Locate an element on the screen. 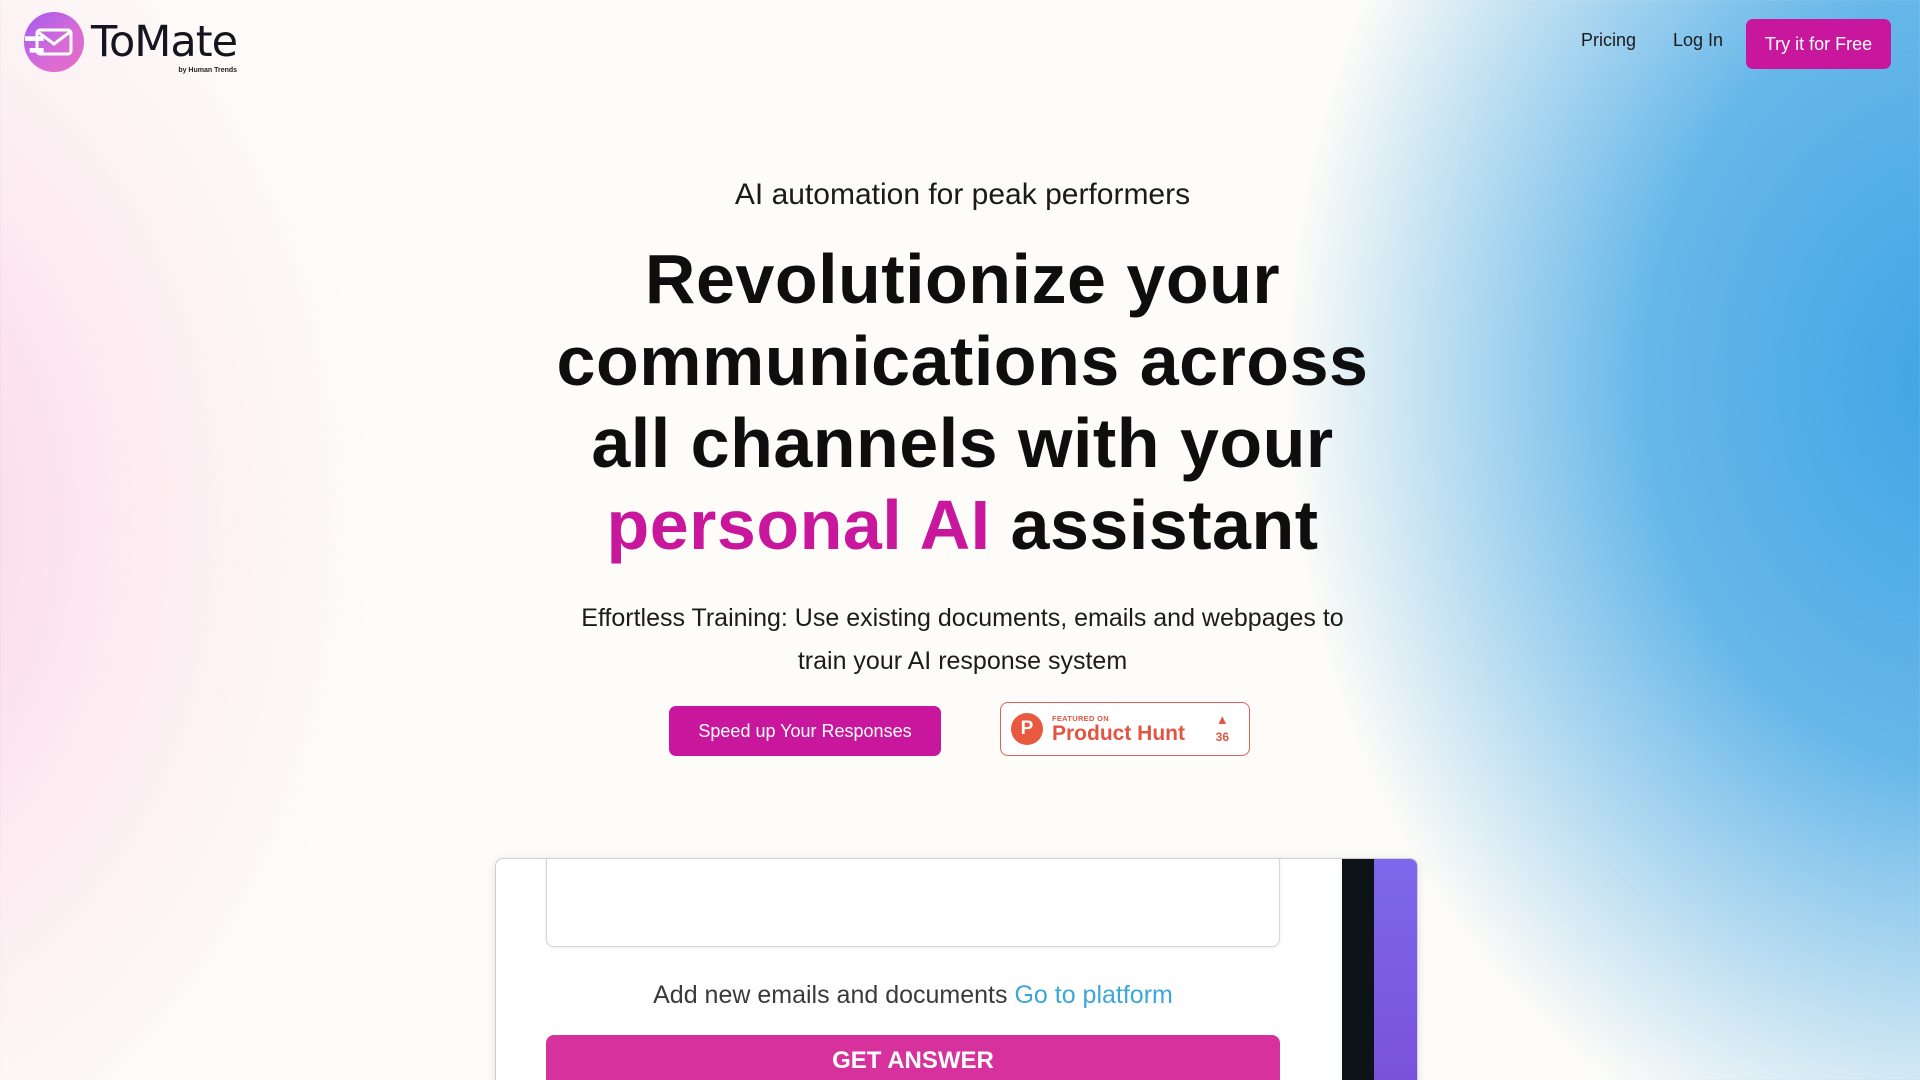  product-hunt-badge: P FEATURED ON Product Hunt ▲ 36 is located at coordinates (1125, 729).